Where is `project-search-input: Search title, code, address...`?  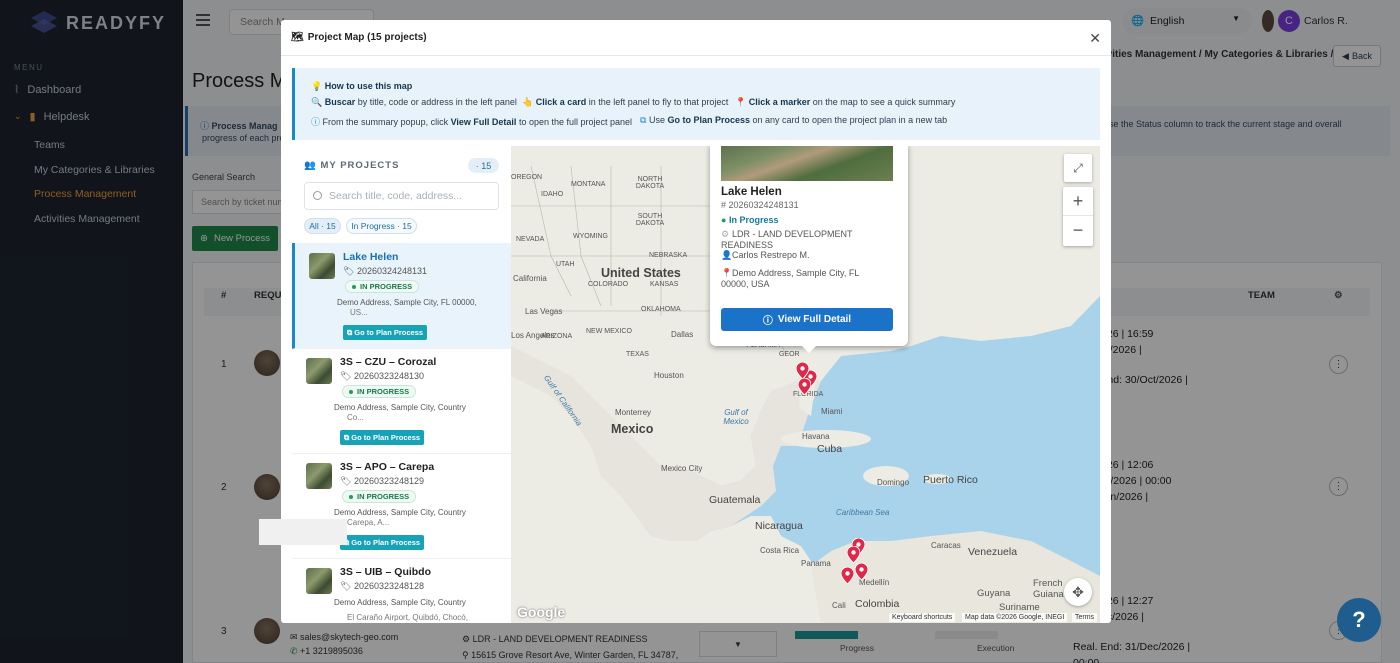
project-search-input: Search title, code, address... is located at coordinates (401, 196).